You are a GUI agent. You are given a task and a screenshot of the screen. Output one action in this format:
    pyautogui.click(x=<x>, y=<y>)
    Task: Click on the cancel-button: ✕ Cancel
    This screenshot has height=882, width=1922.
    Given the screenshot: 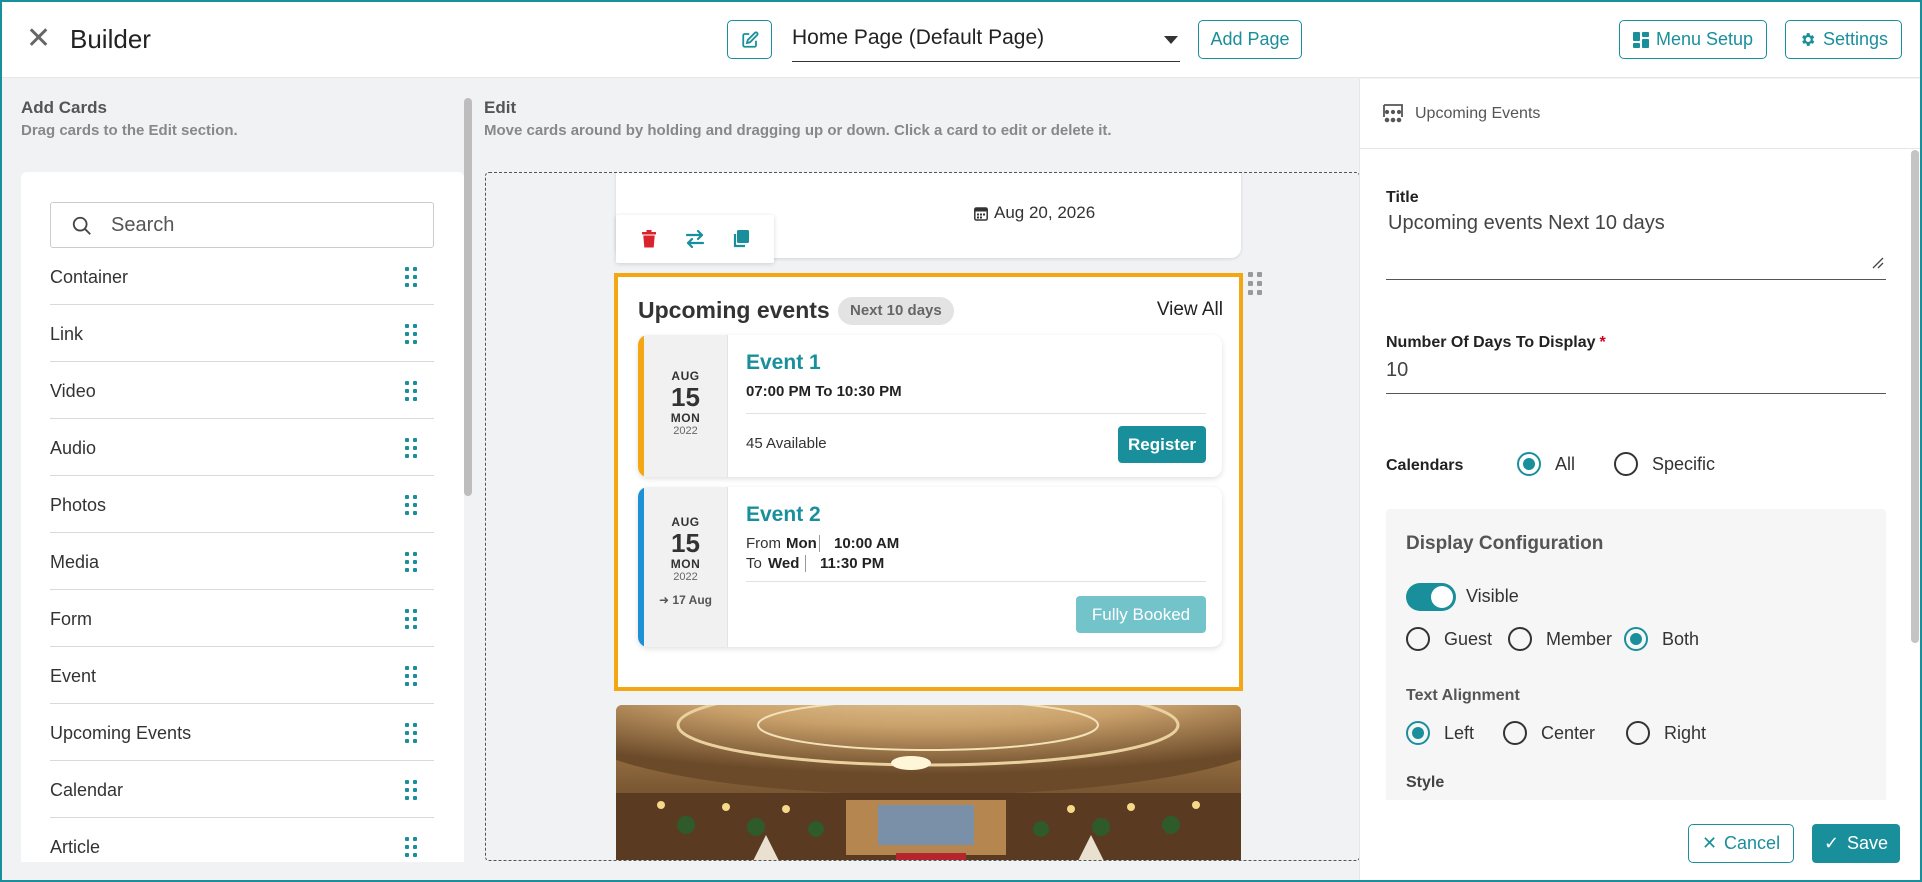 What is the action you would take?
    pyautogui.click(x=1741, y=843)
    